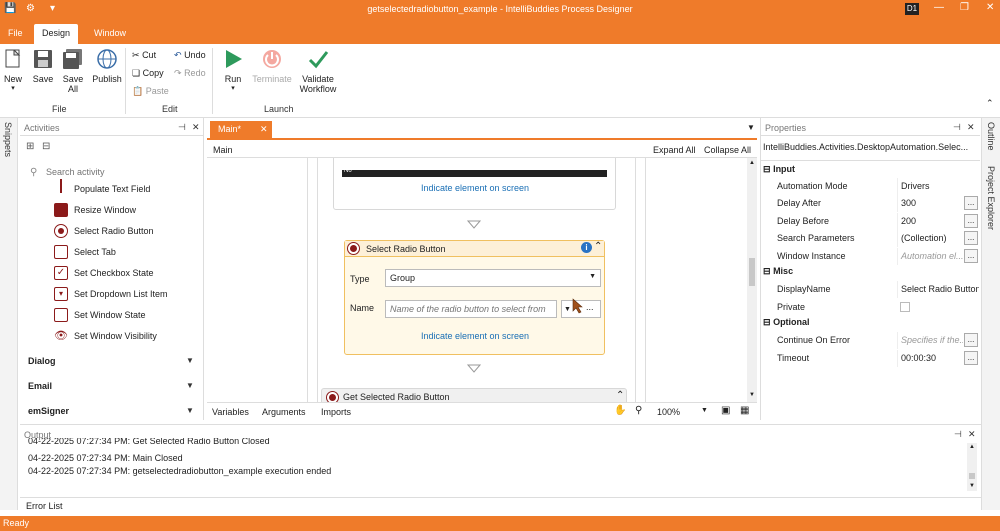 The height and width of the screenshot is (531, 1000). I want to click on maximize-button: ❐, so click(964, 7).